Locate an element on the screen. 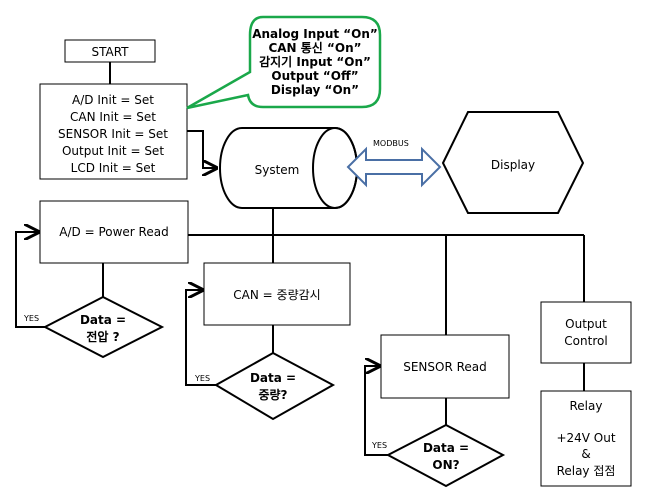 The image size is (651, 500). decision-label: 전압 ? is located at coordinates (102, 336).